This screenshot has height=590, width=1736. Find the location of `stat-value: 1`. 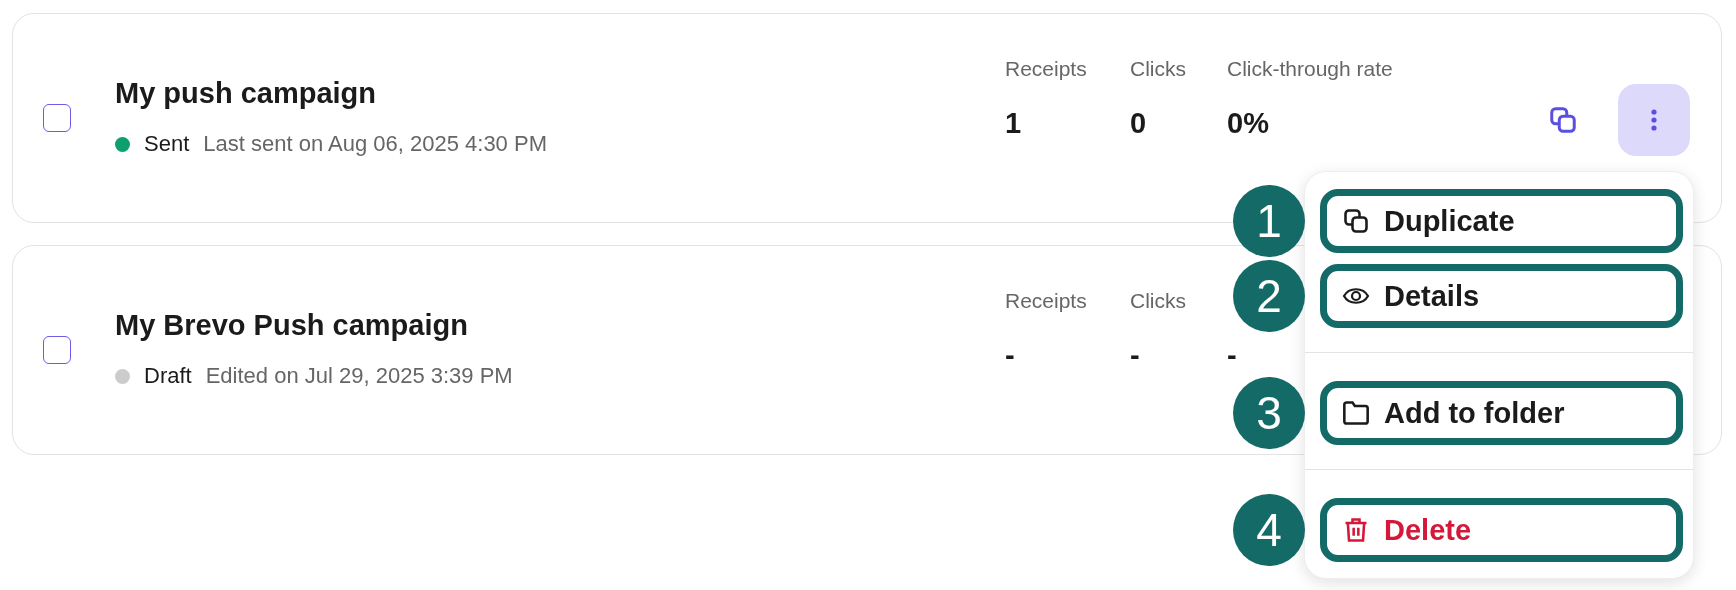

stat-value: 1 is located at coordinates (1014, 123).